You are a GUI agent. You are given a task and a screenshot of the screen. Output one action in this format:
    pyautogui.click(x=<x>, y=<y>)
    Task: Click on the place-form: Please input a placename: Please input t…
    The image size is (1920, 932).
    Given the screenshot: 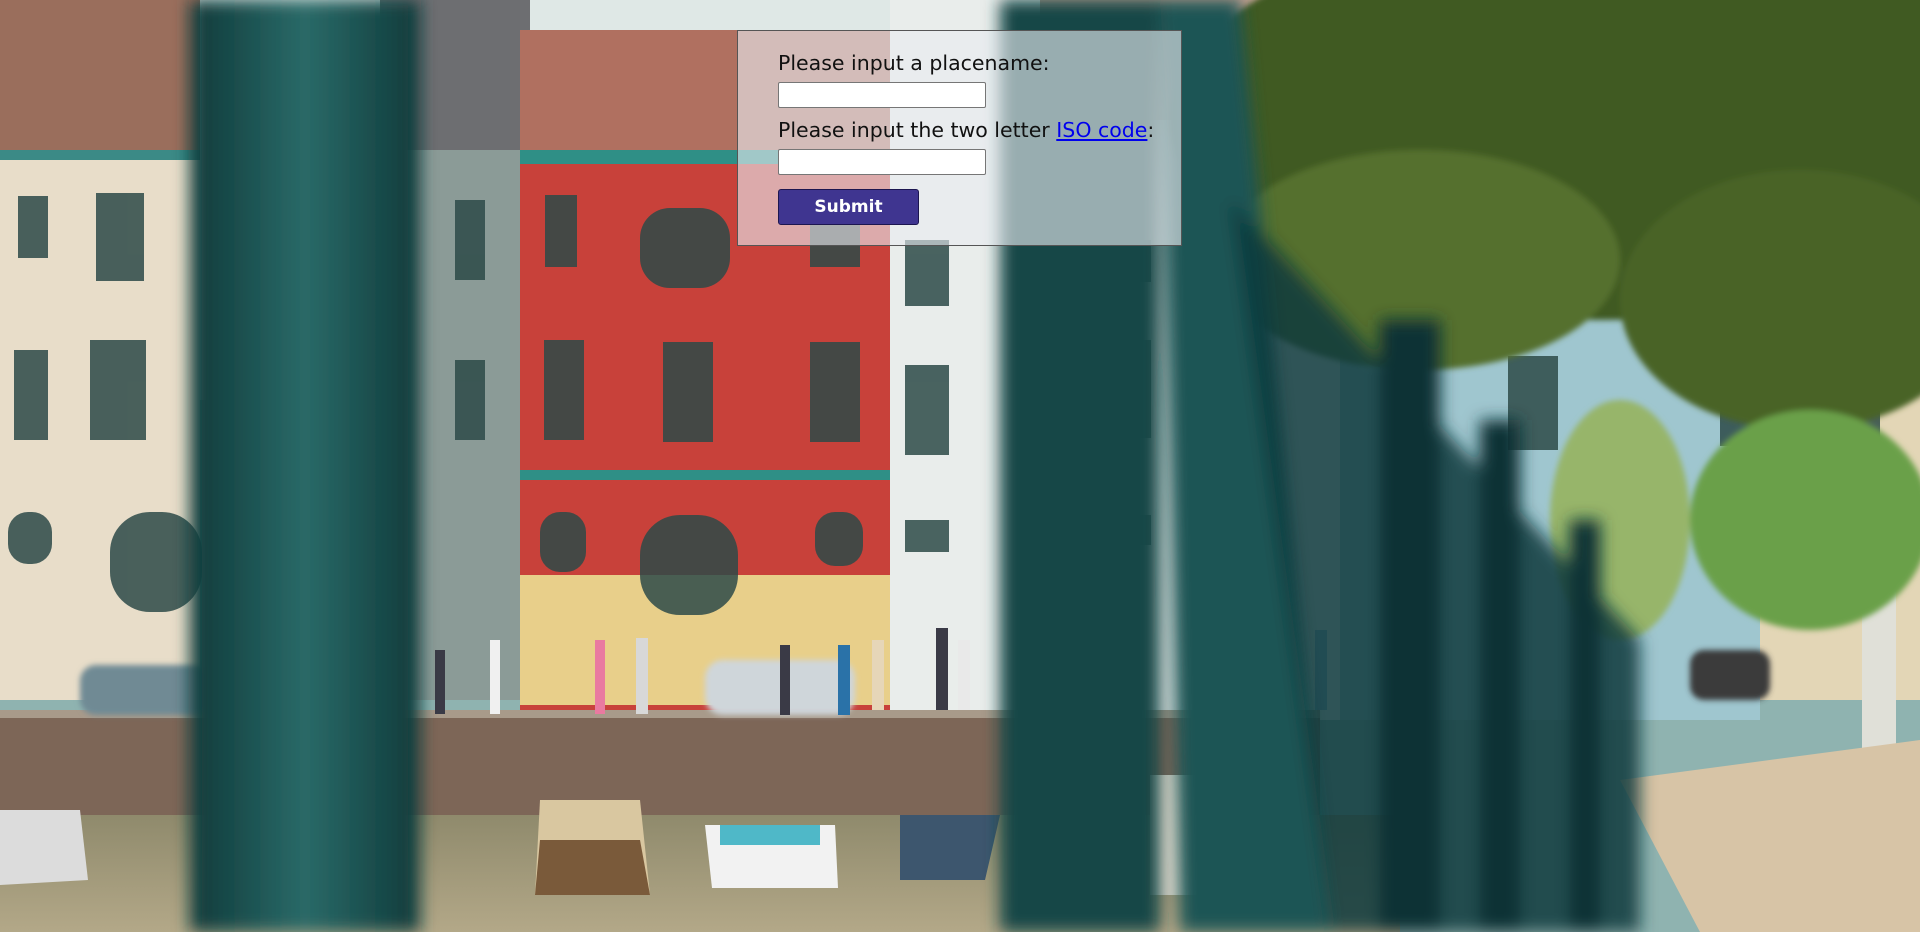 What is the action you would take?
    pyautogui.click(x=959, y=138)
    